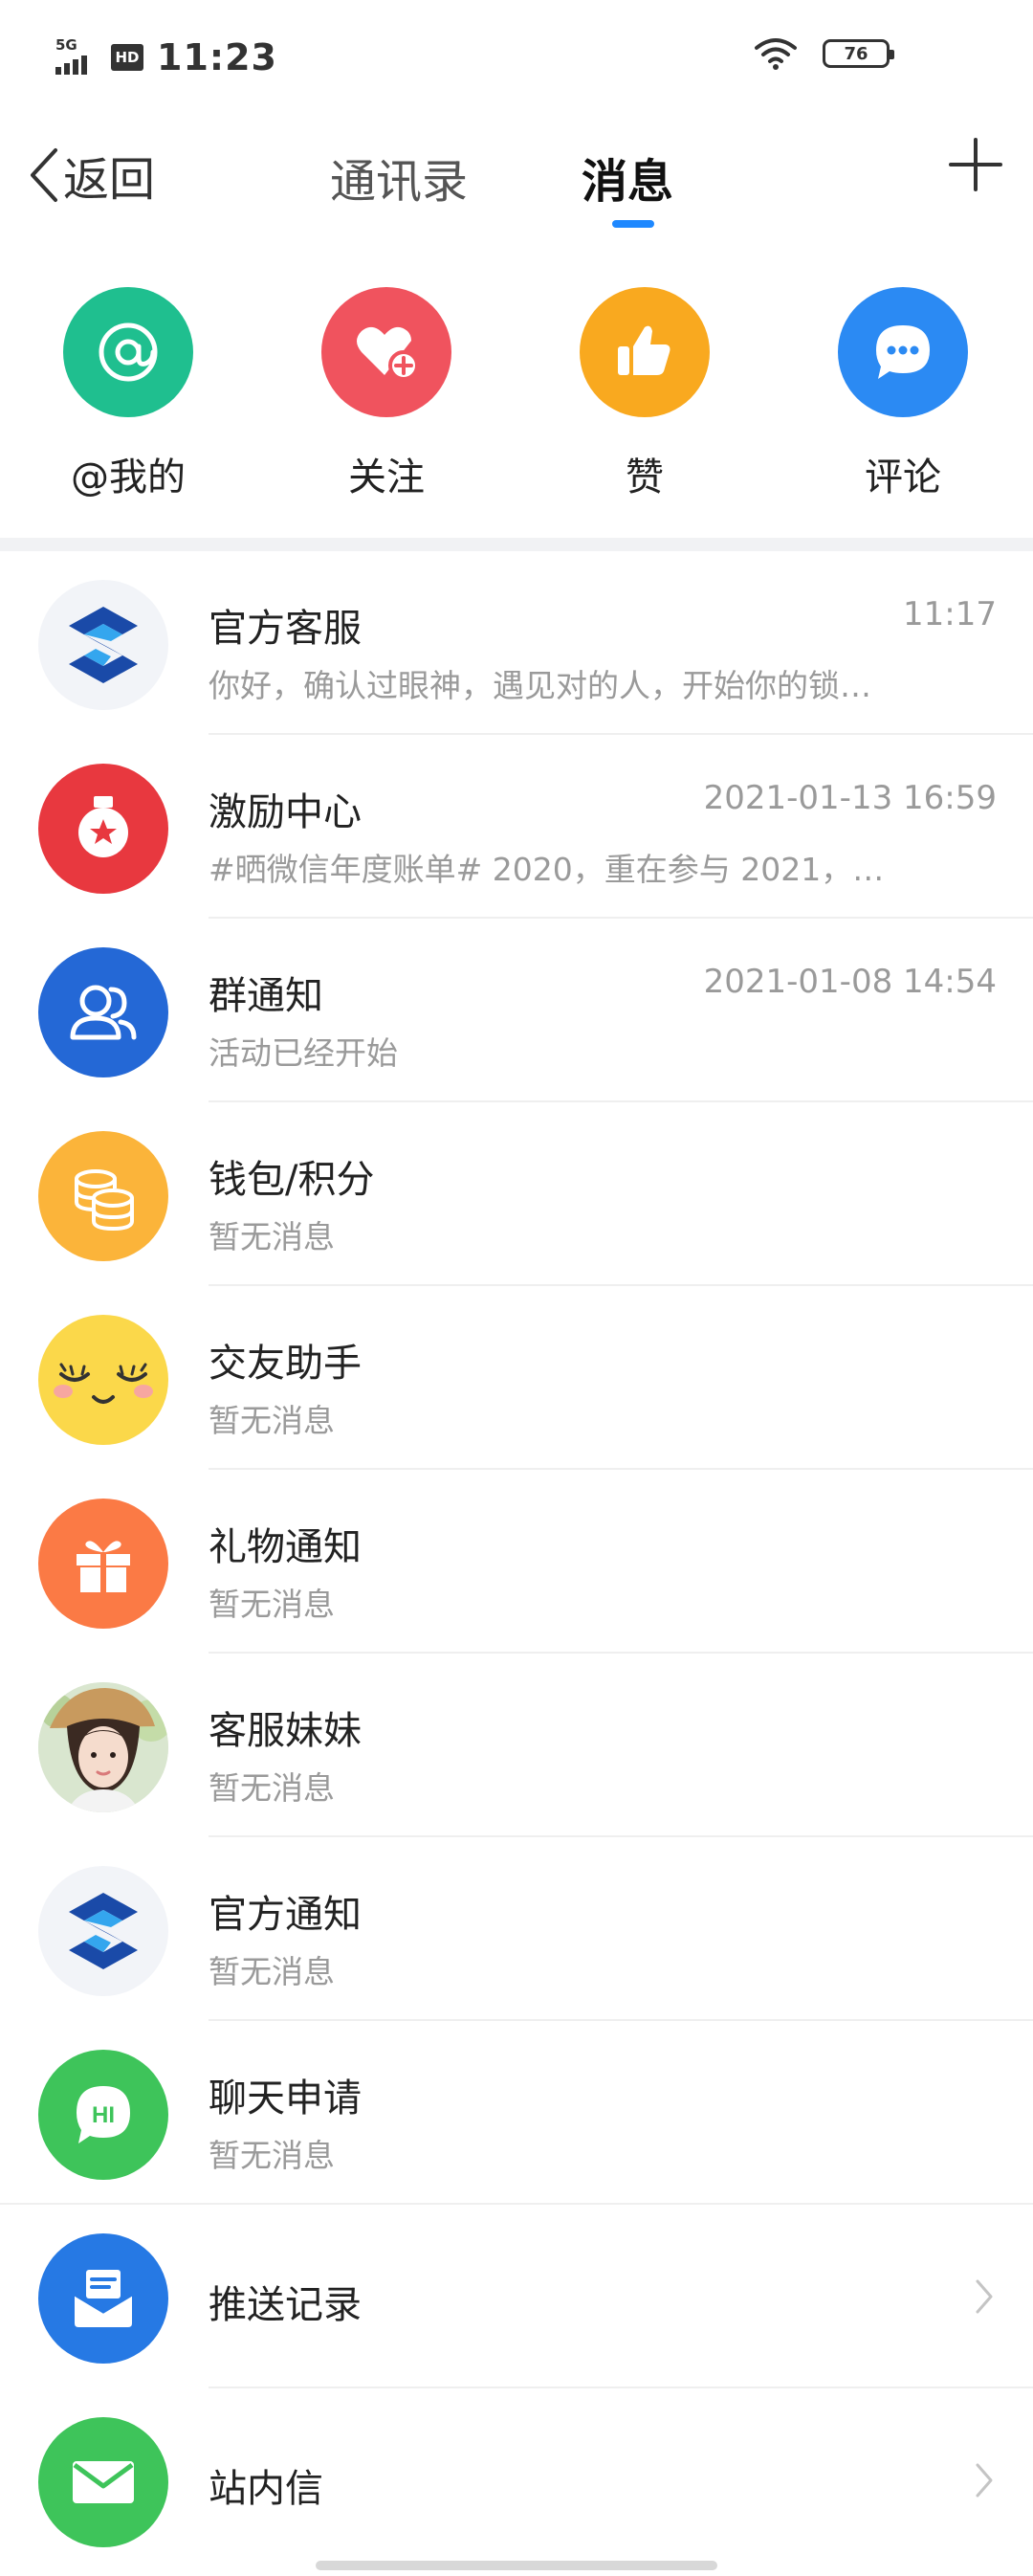 This screenshot has width=1033, height=2576. I want to click on at-icon, so click(128, 352).